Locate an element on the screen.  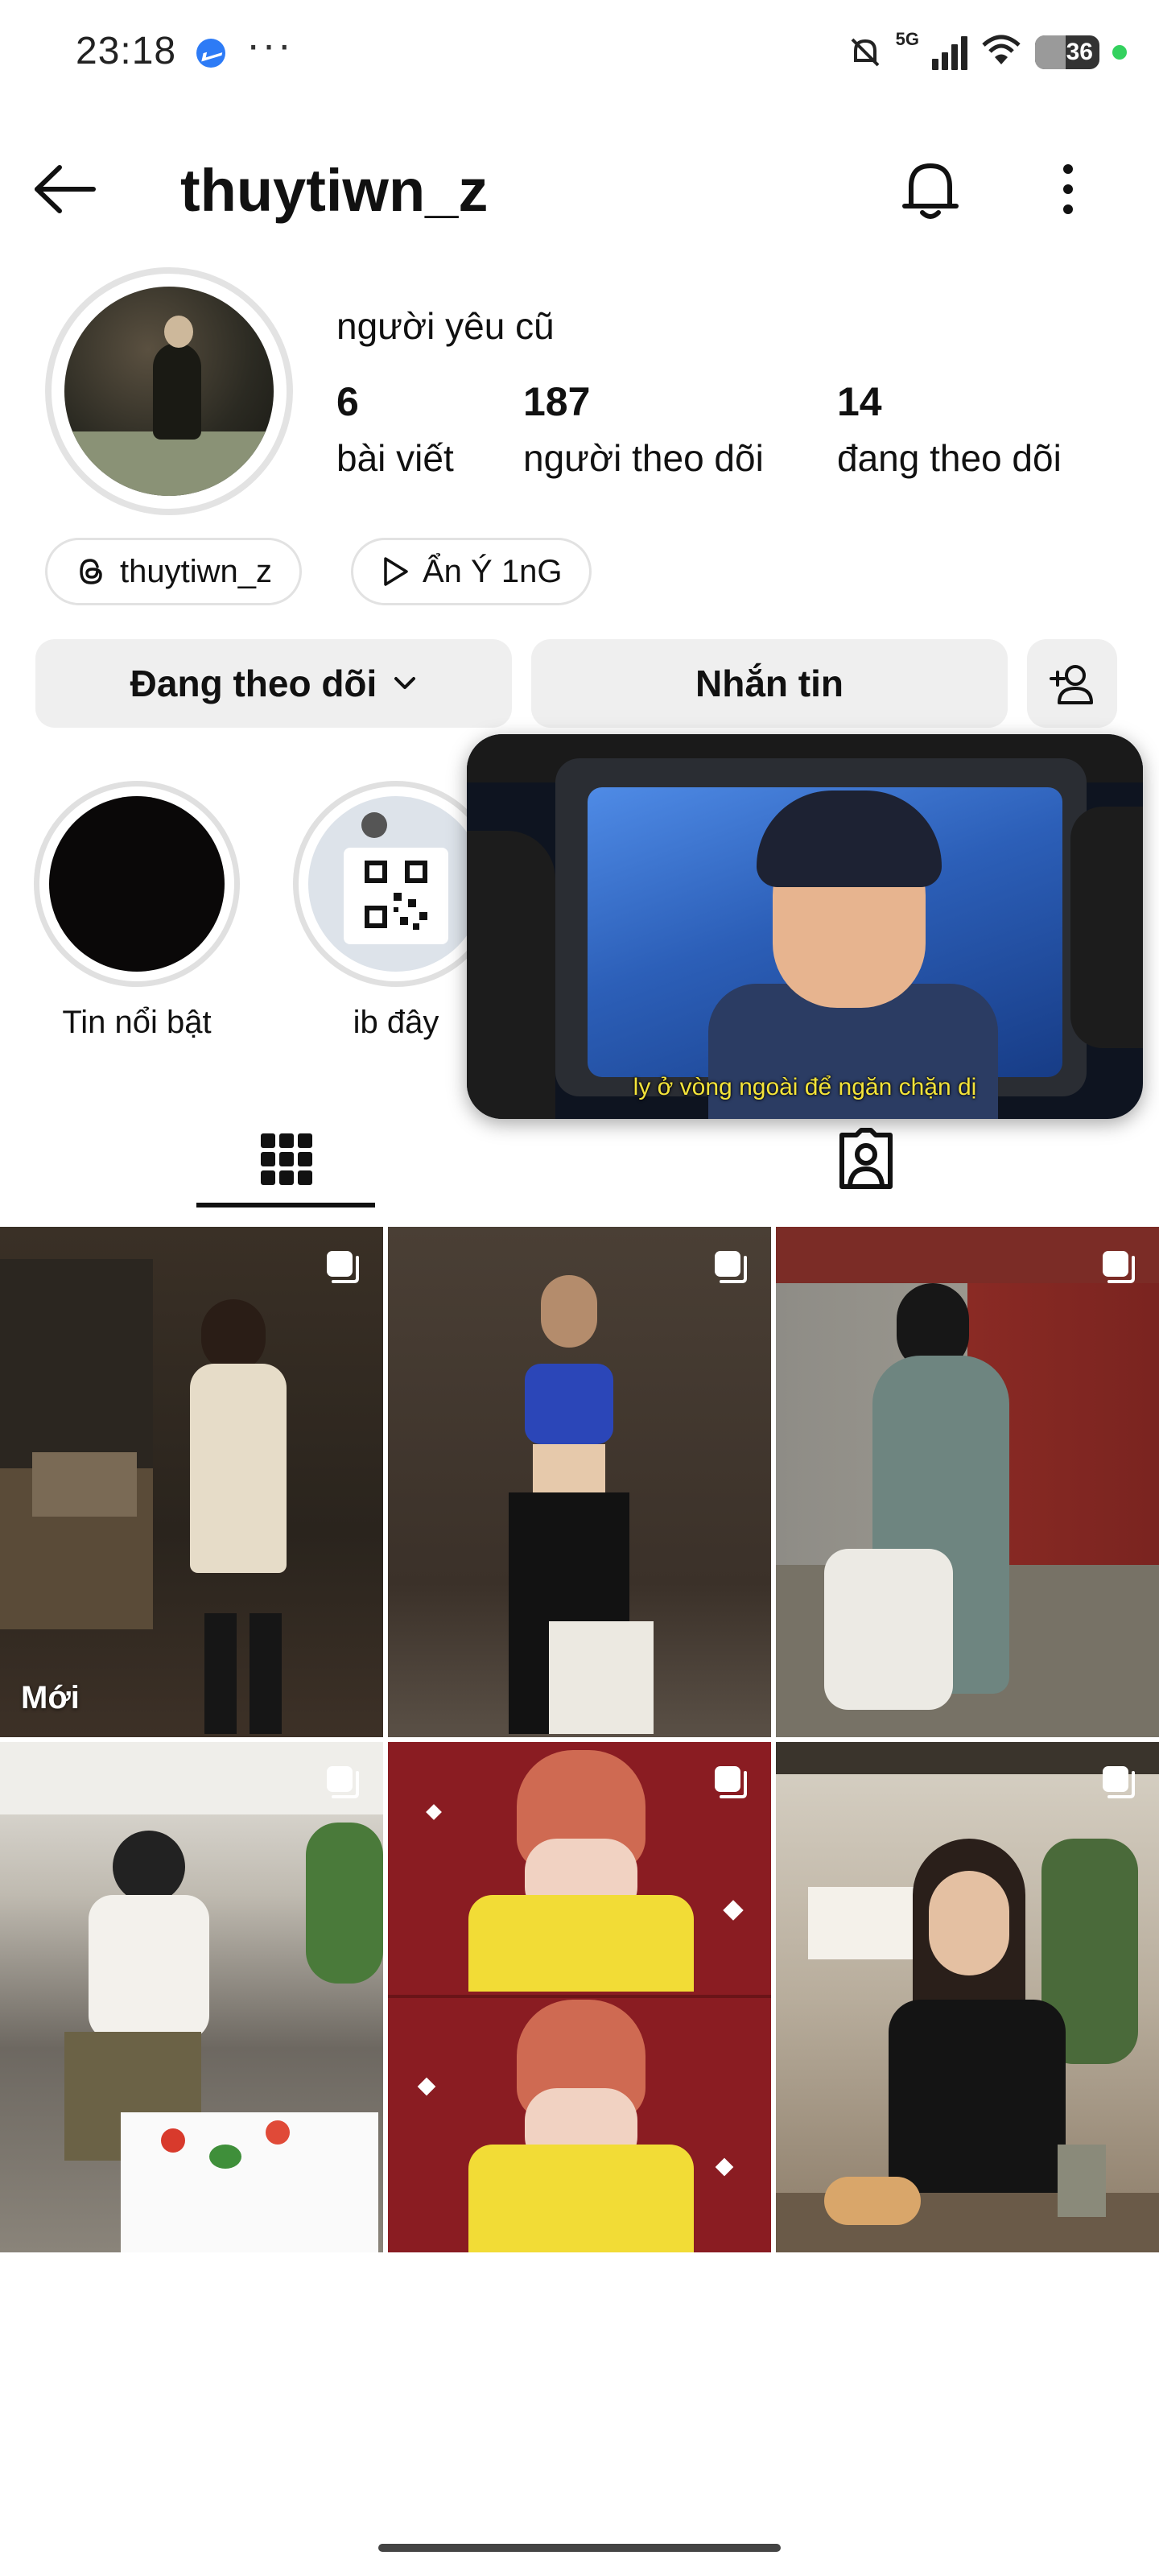
tab-posts-grid is located at coordinates (286, 1159).